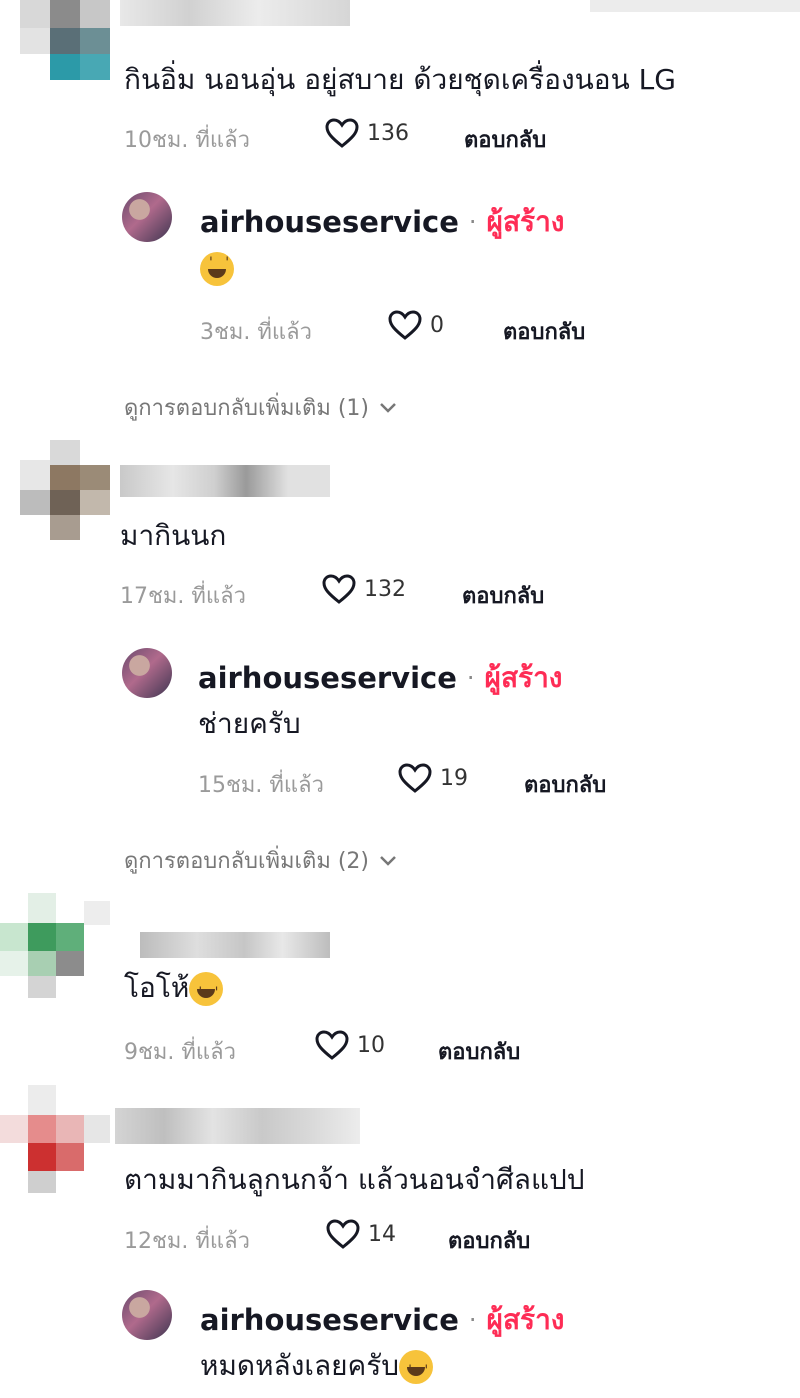 The image size is (800, 1398). I want to click on view-more-replies: ดูการตอบกลับเพิ่มเติม (2), so click(260, 860).